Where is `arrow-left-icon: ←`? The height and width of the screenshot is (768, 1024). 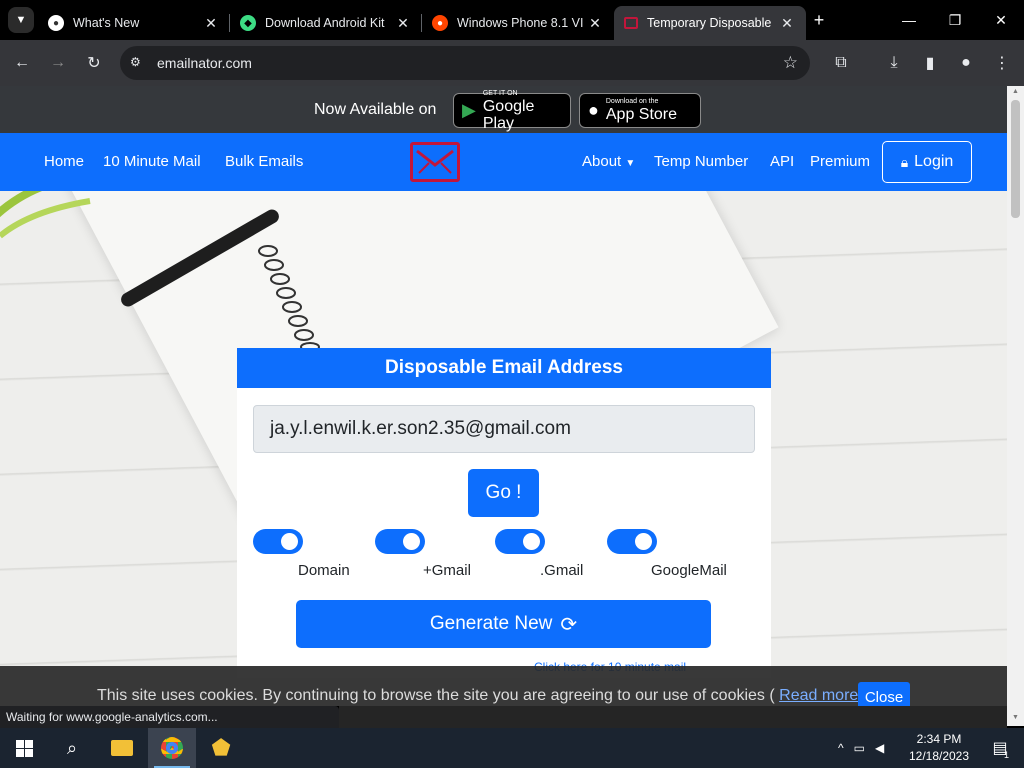
arrow-left-icon: ← is located at coordinates (22, 62).